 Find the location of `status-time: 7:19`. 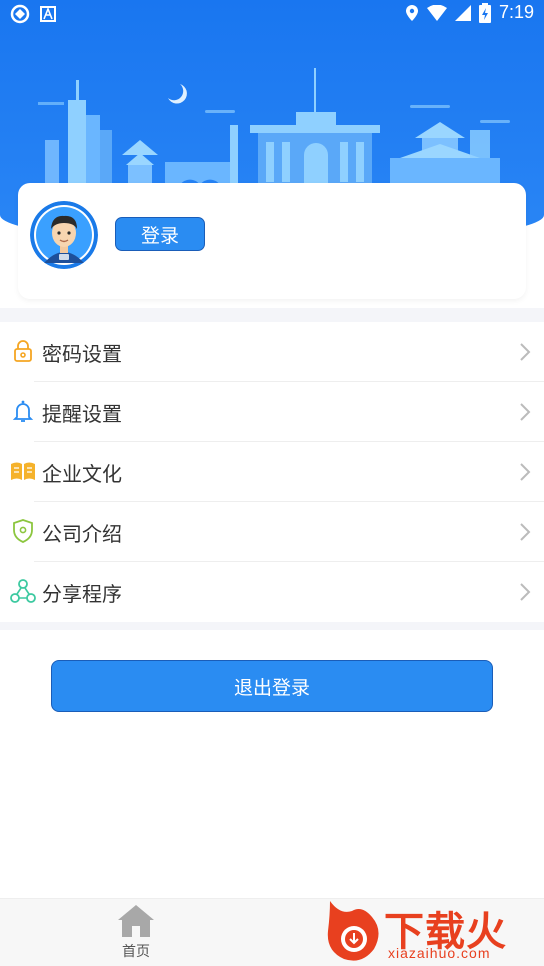

status-time: 7:19 is located at coordinates (516, 12).